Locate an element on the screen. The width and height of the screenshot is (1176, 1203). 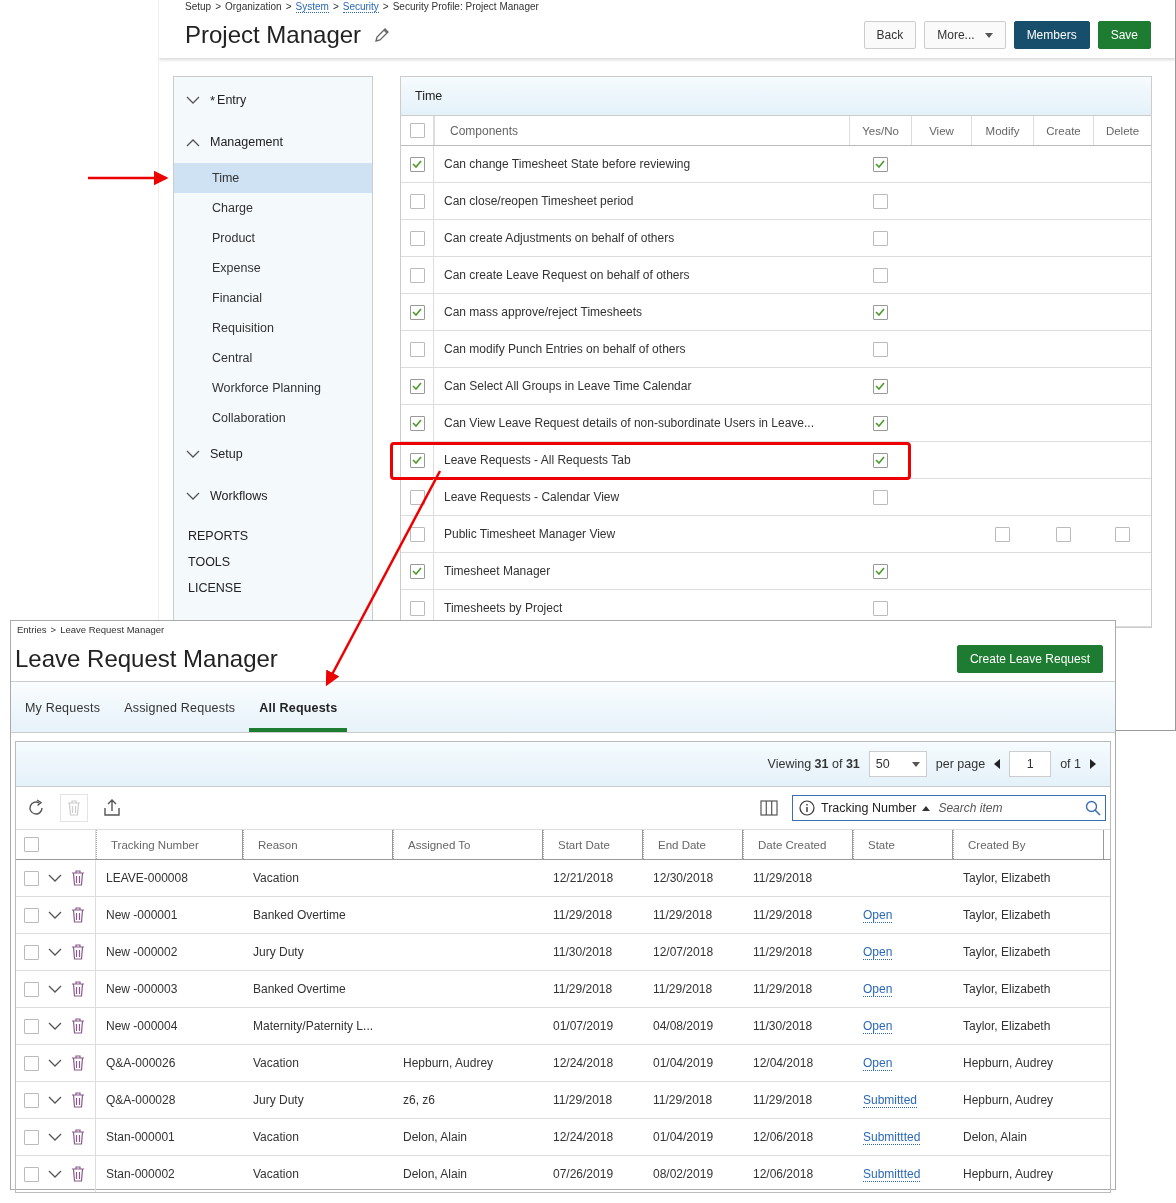
info-icon is located at coordinates (807, 808).